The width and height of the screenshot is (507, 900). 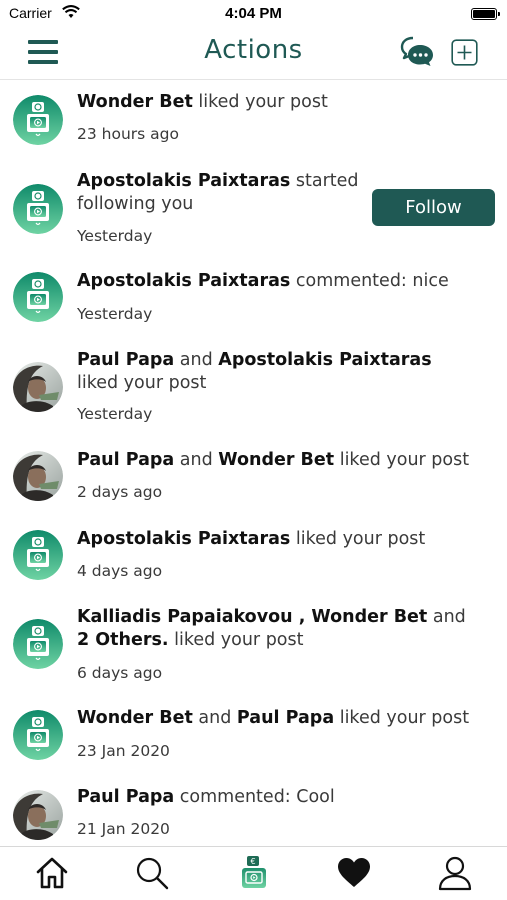 I want to click on tab-bar: €, so click(x=253, y=873).